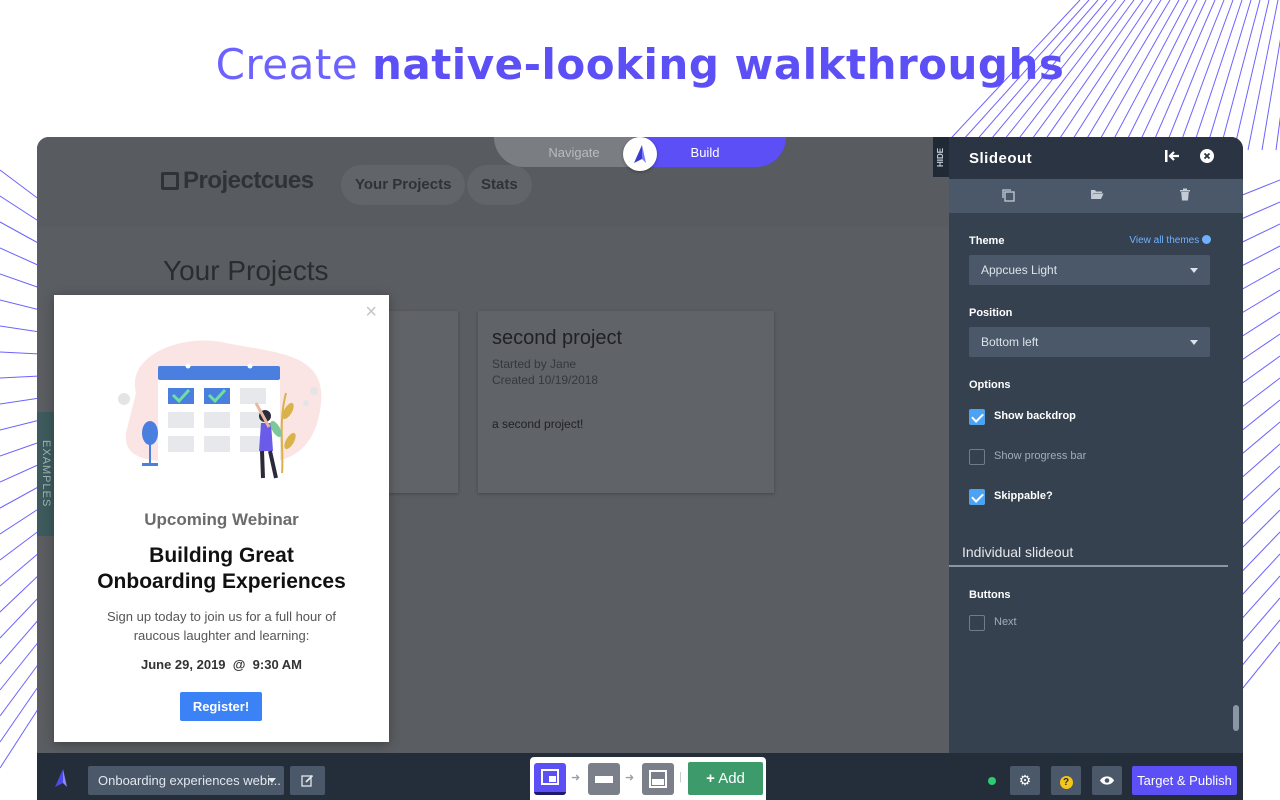 The height and width of the screenshot is (800, 1280). Describe the element at coordinates (221, 555) in the screenshot. I see `modal-title-line1: Building Great` at that location.